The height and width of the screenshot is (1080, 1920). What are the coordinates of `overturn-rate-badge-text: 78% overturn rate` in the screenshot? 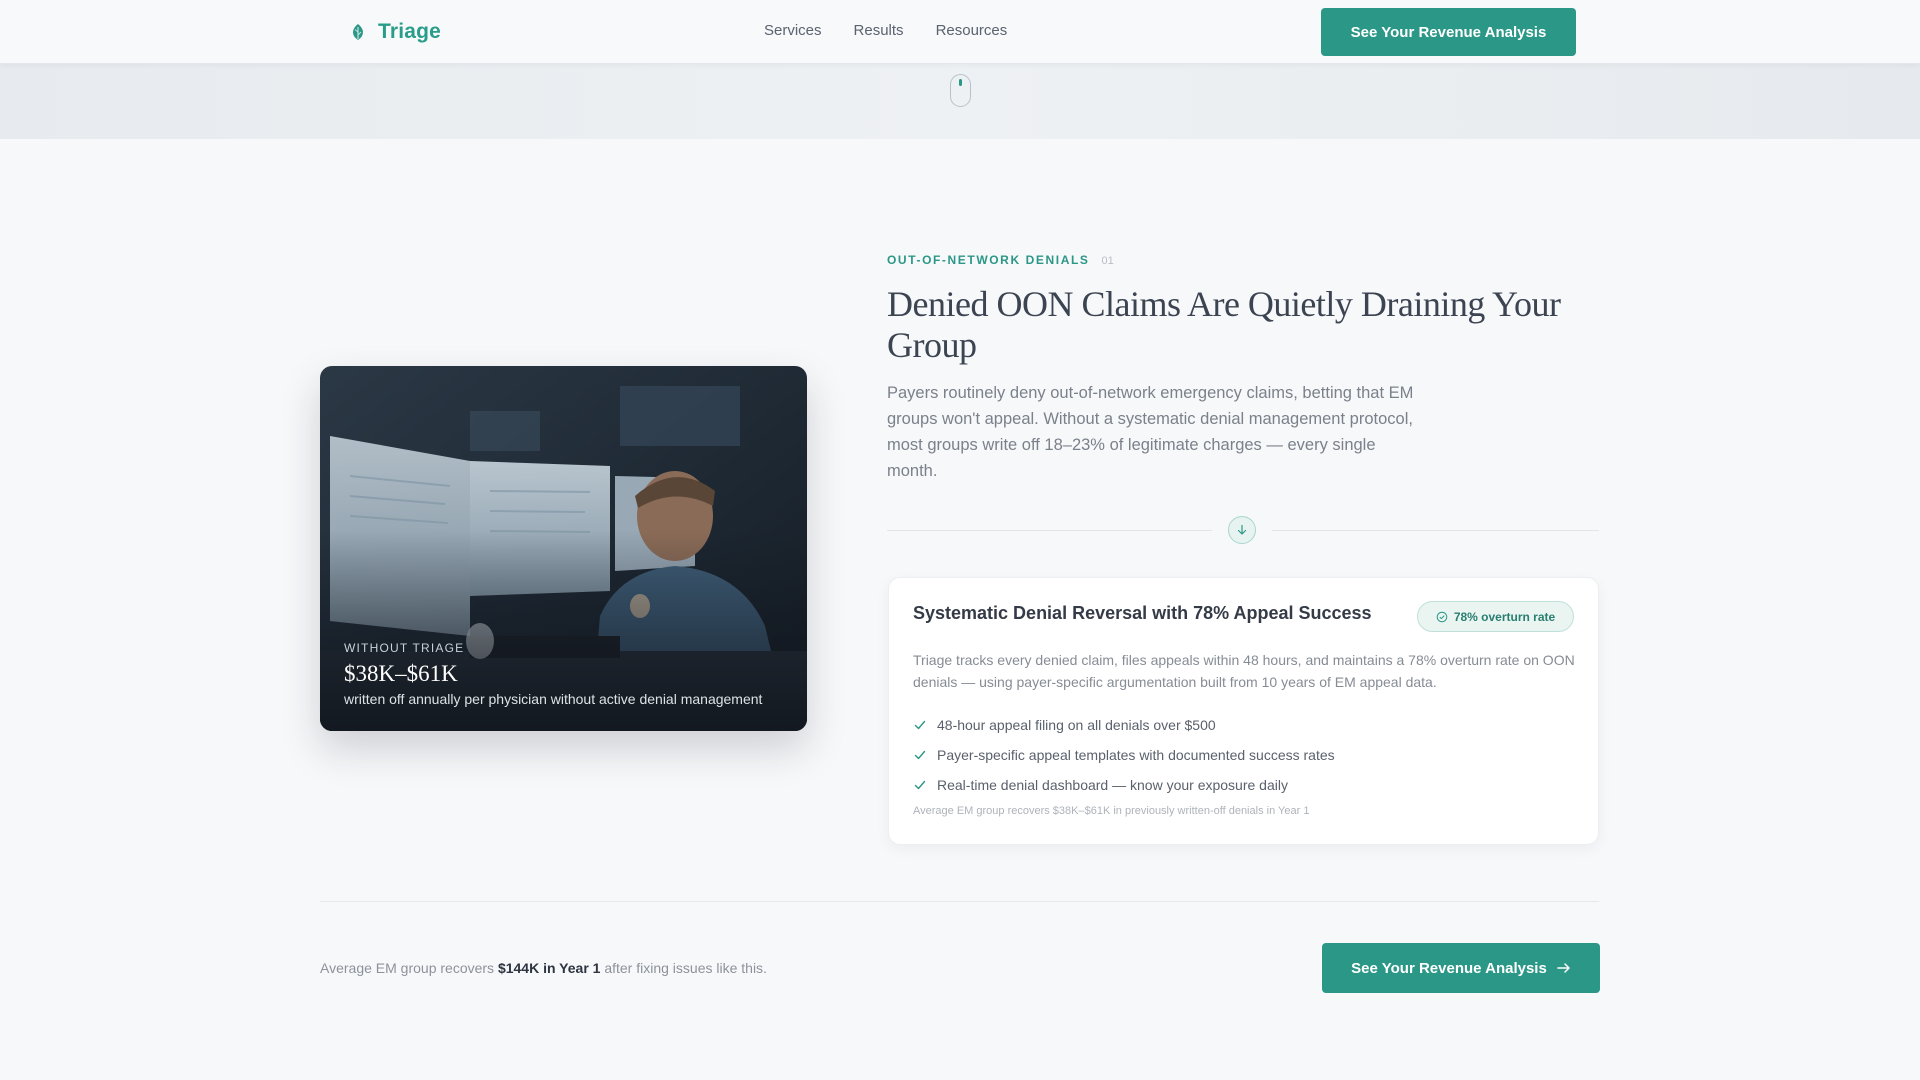 It's located at (1504, 616).